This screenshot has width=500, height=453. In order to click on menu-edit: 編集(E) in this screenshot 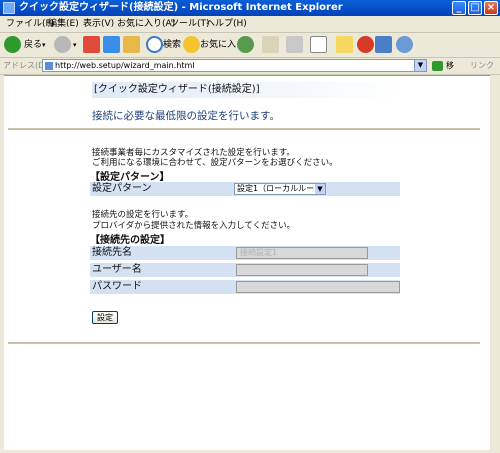, I will do `click(63, 24)`.